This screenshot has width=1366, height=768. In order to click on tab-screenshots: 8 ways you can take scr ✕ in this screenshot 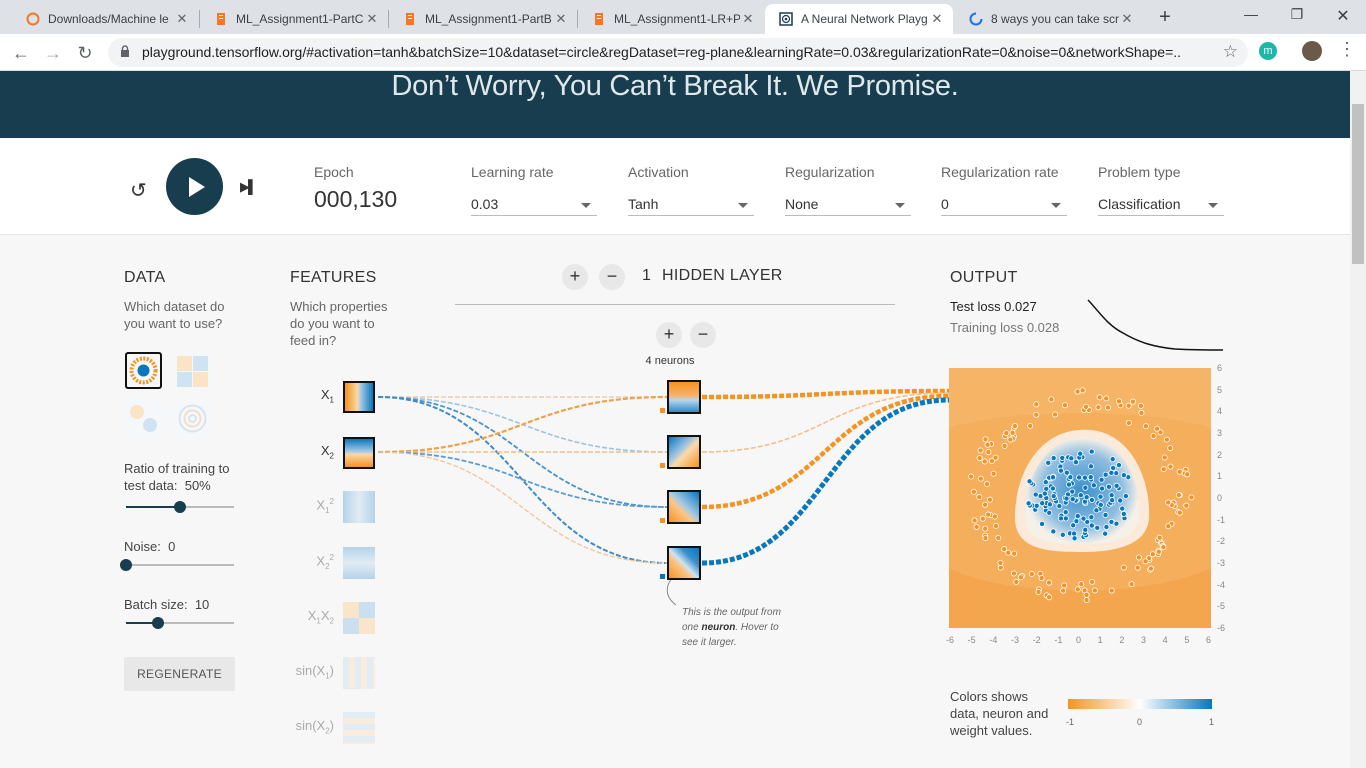, I will do `click(1049, 19)`.